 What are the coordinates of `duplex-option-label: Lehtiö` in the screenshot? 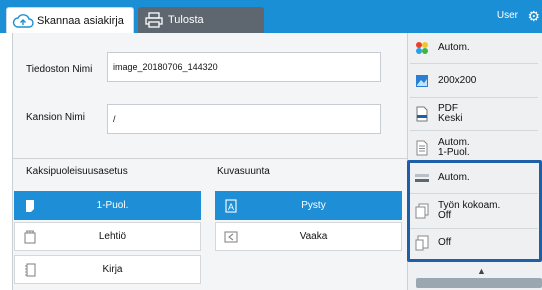 It's located at (112, 236).